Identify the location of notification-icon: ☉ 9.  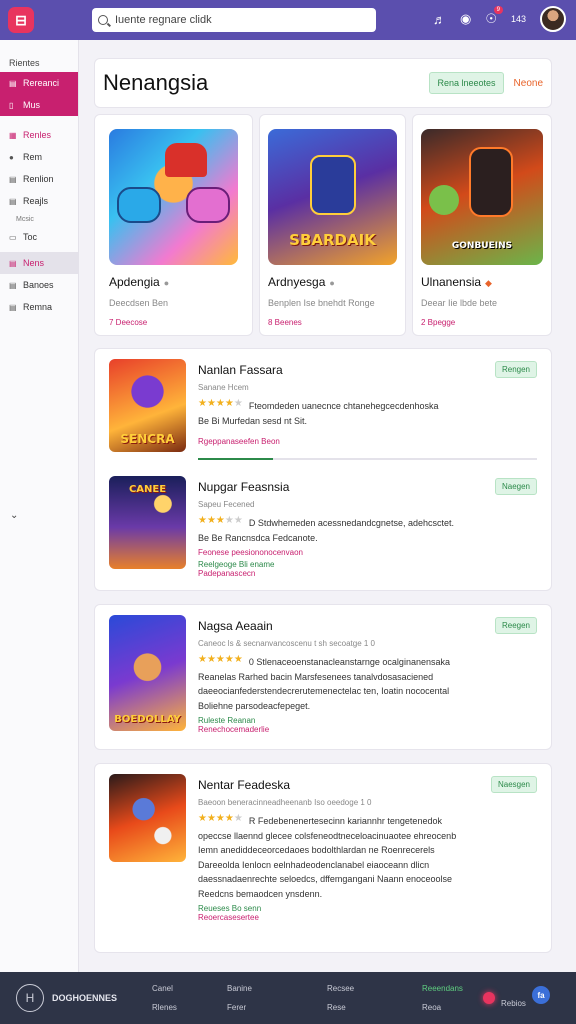
(494, 16).